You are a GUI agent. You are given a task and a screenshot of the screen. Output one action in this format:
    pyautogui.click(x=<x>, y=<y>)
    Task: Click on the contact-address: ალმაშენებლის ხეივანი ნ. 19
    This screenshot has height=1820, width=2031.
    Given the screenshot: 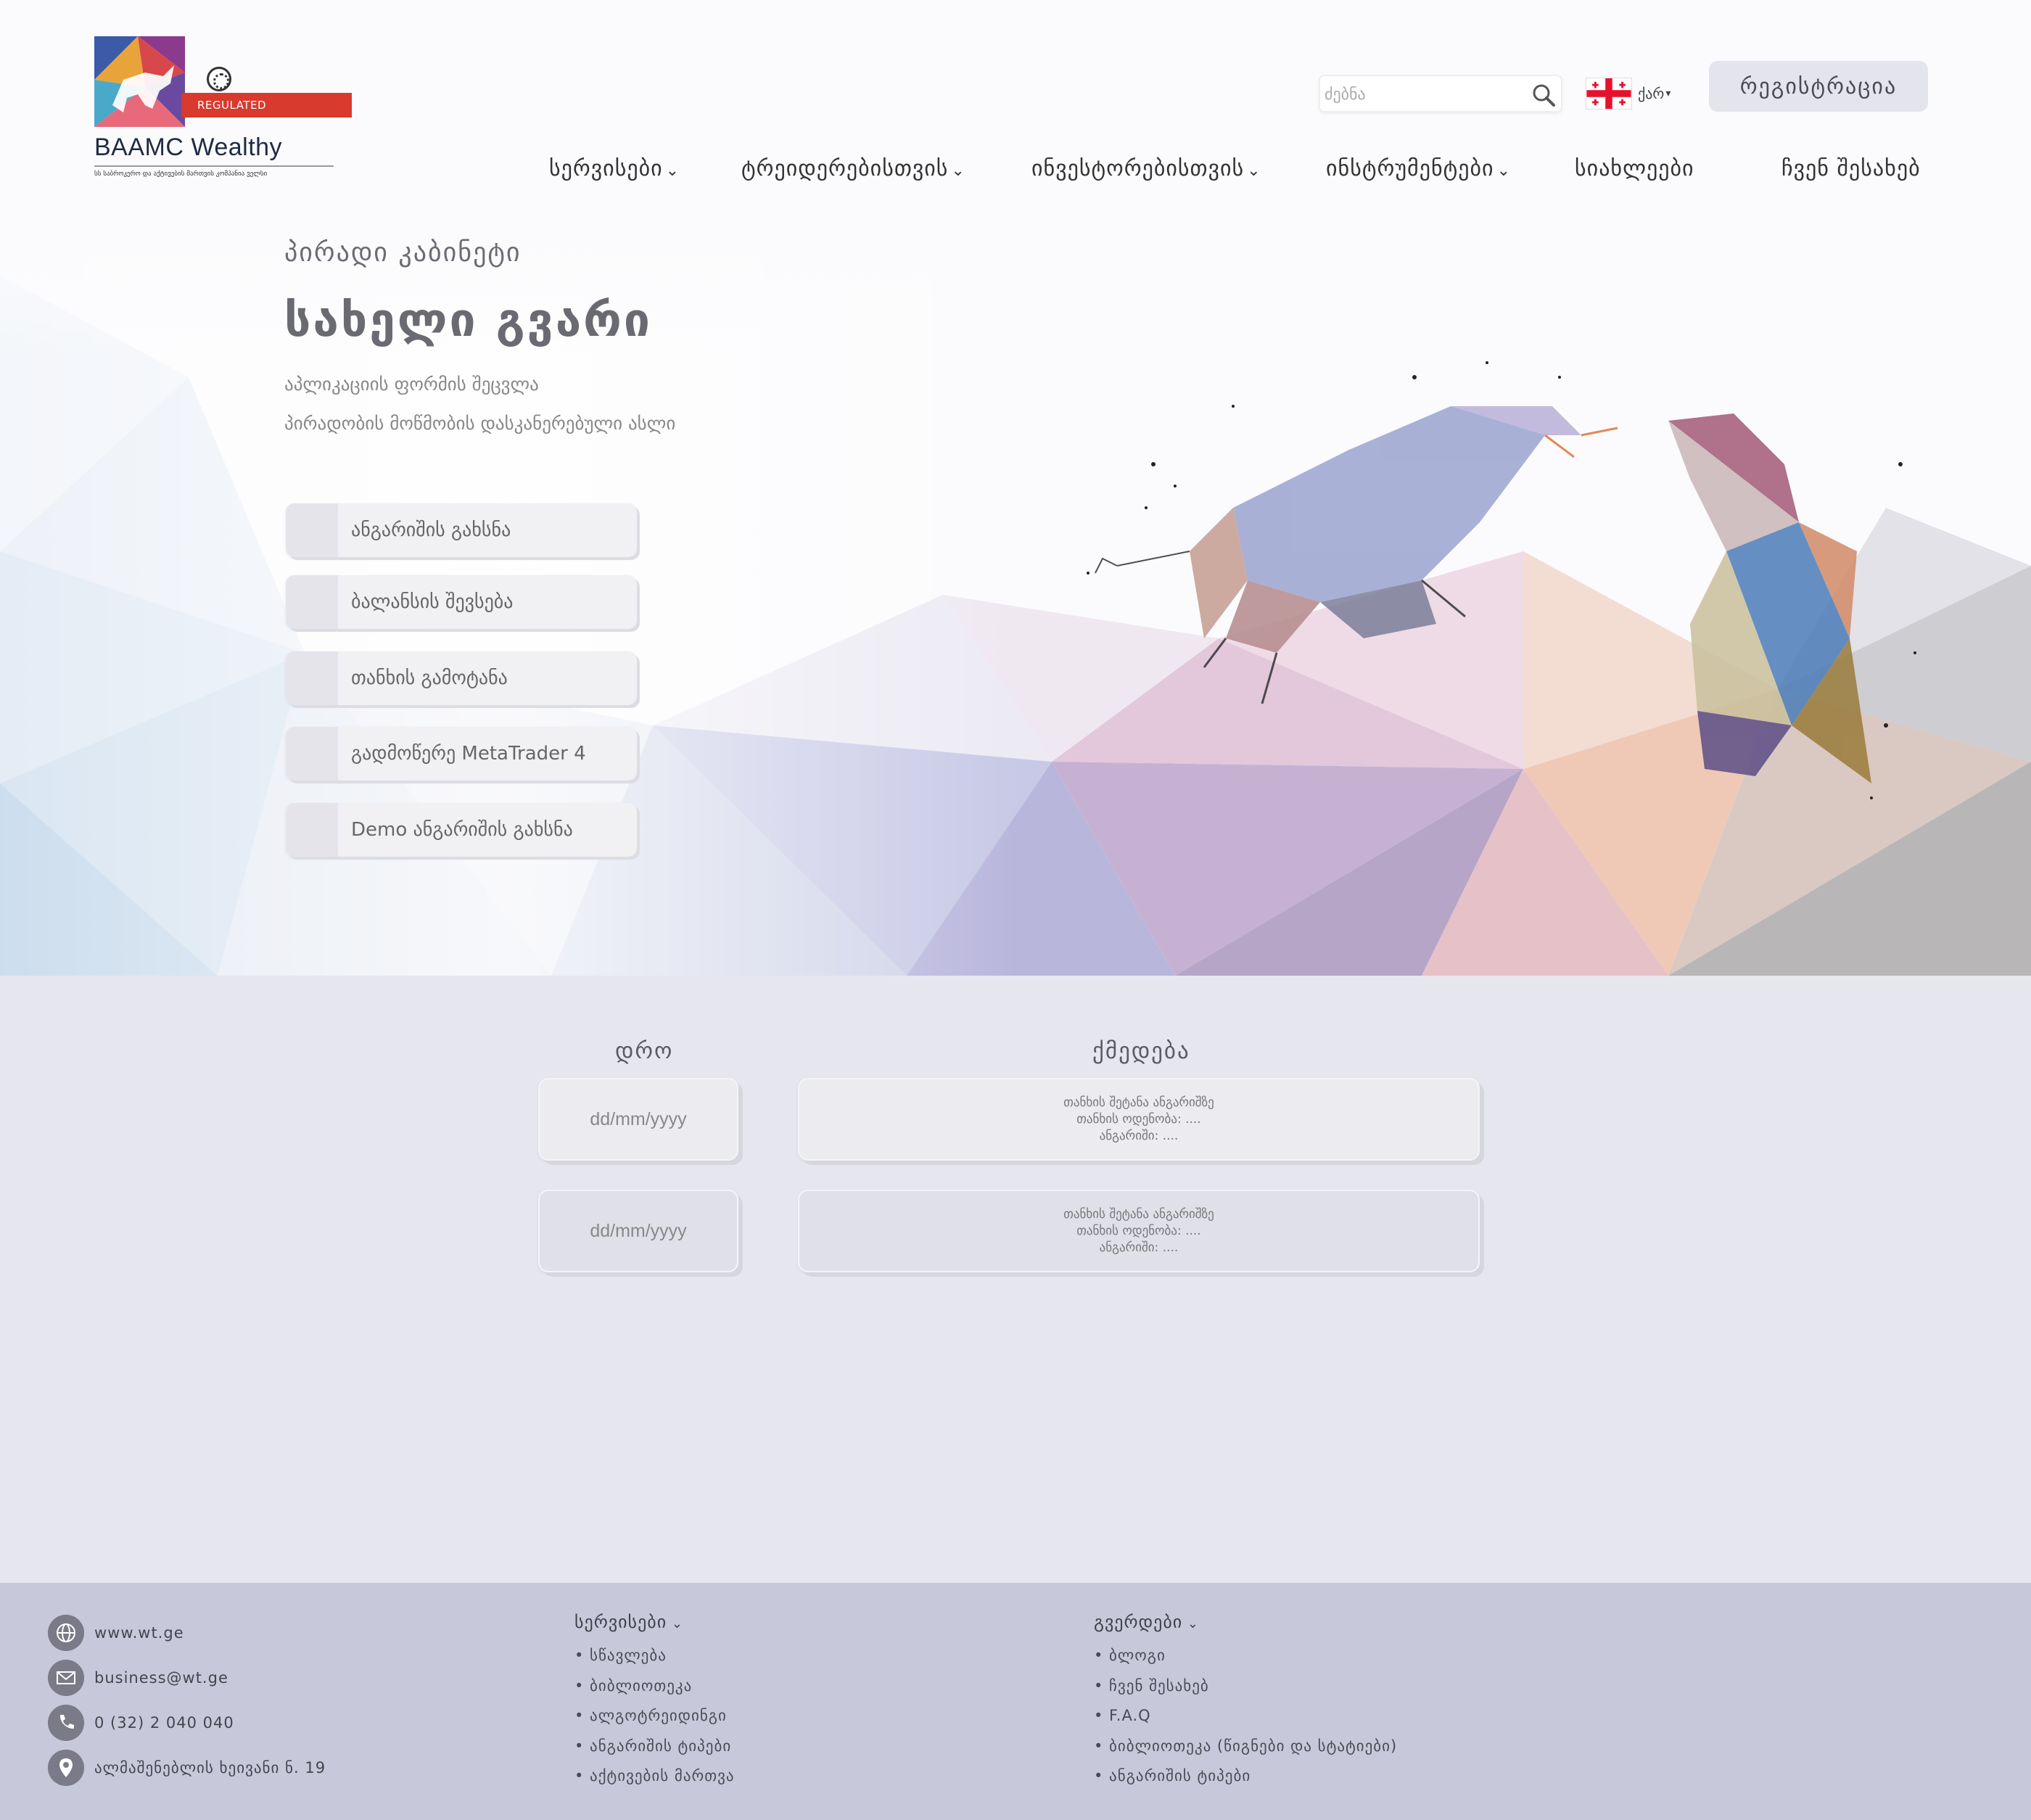 What is the action you would take?
    pyautogui.click(x=187, y=1768)
    